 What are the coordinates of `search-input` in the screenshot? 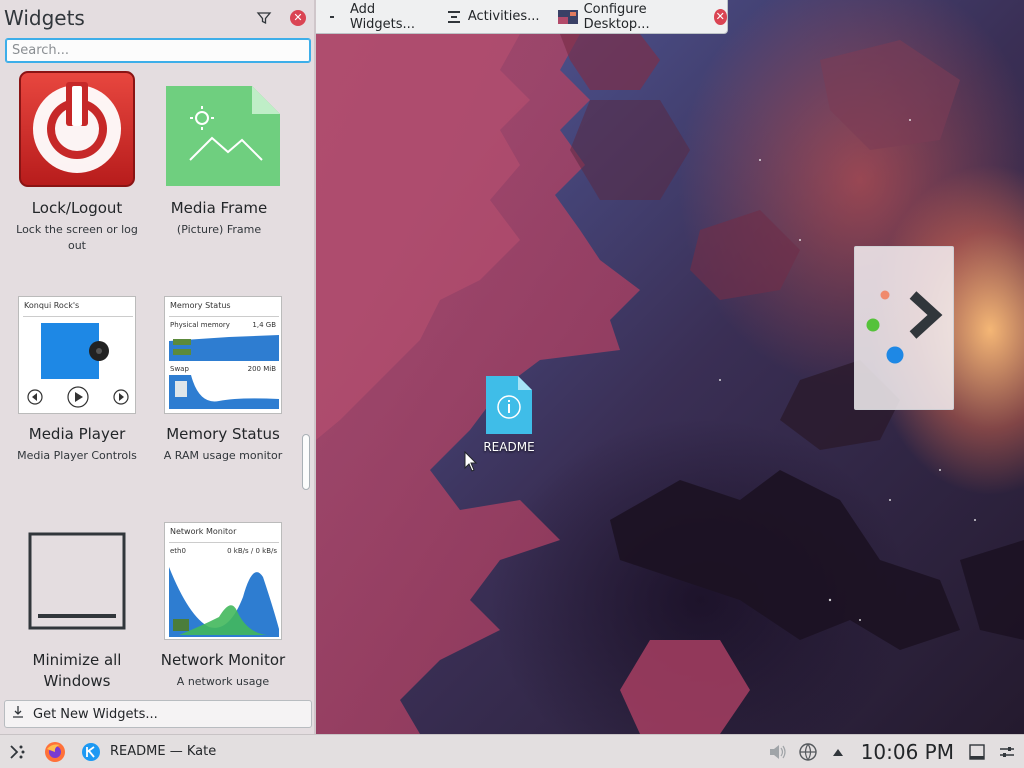 It's located at (158, 50).